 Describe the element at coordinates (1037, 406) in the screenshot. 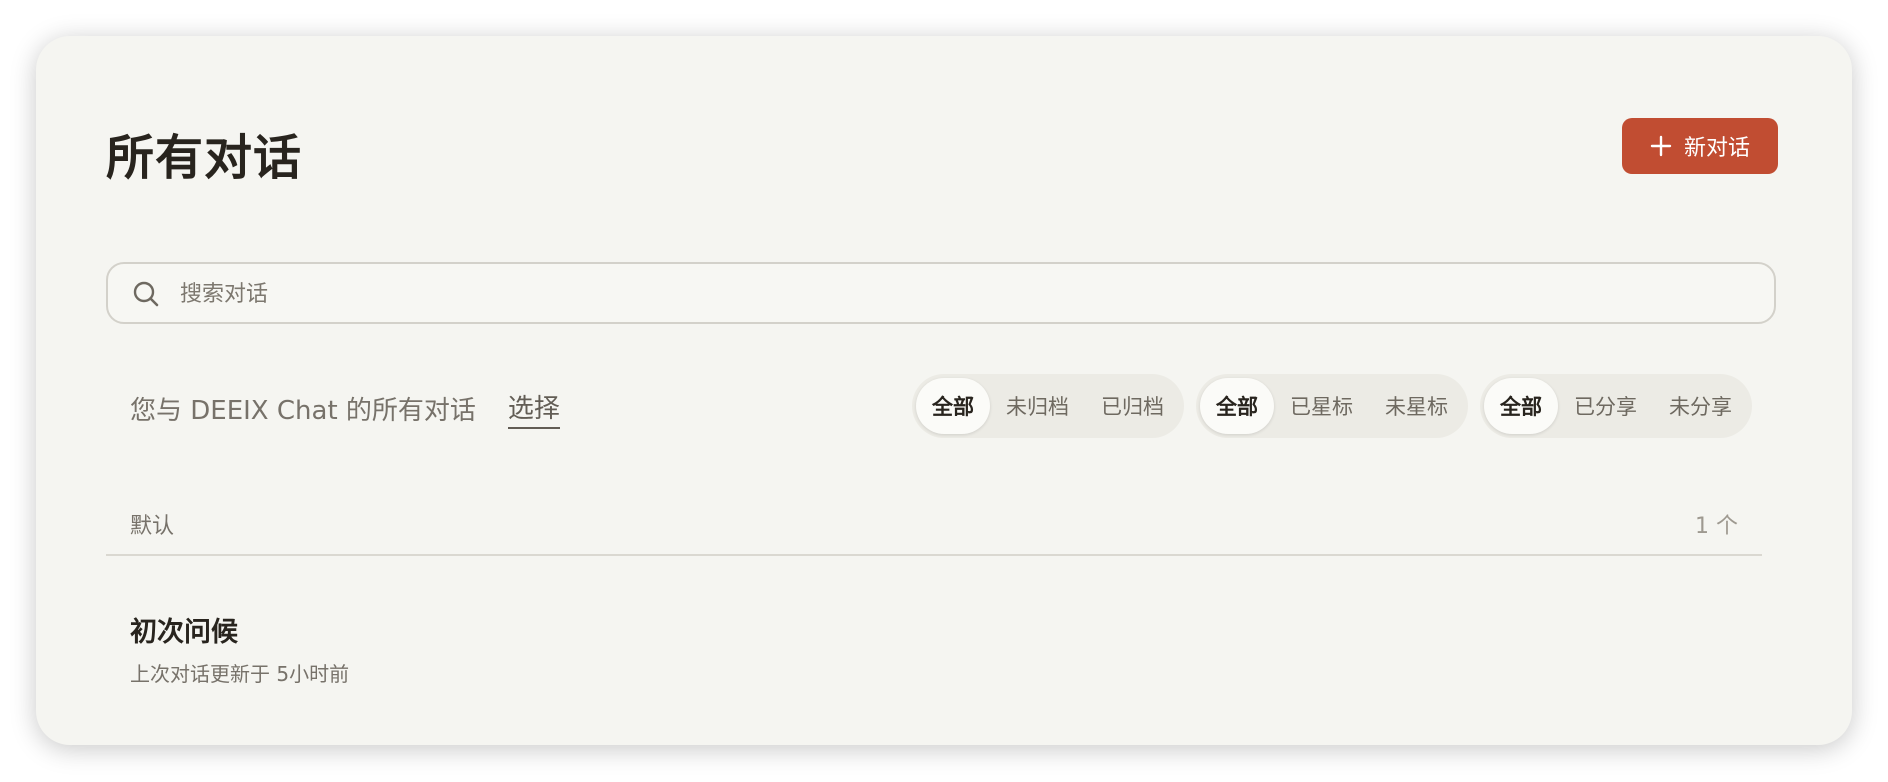

I see `archive-filter-unarchived: 未归档` at that location.